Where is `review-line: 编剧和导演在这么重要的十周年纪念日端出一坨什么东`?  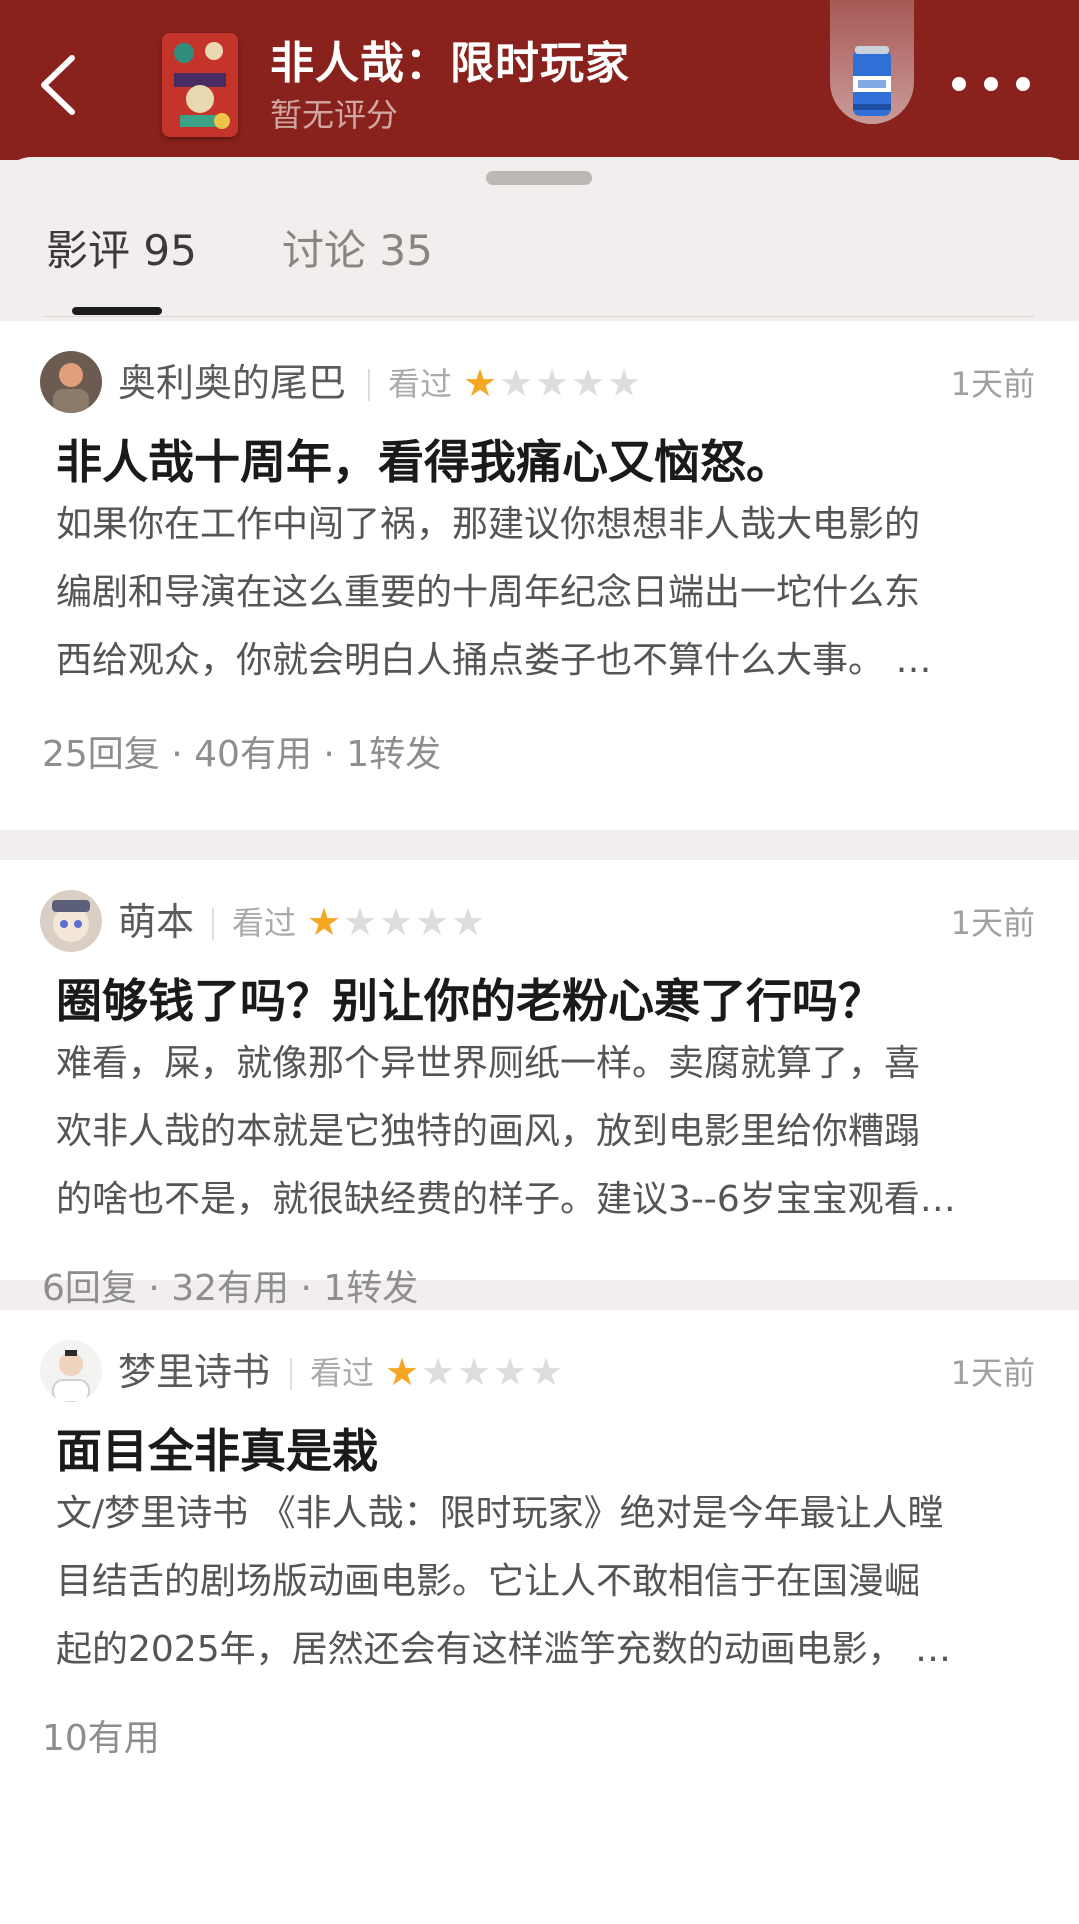
review-line: 编剧和导演在这么重要的十周年纪念日端出一坨什么东 is located at coordinates (488, 592).